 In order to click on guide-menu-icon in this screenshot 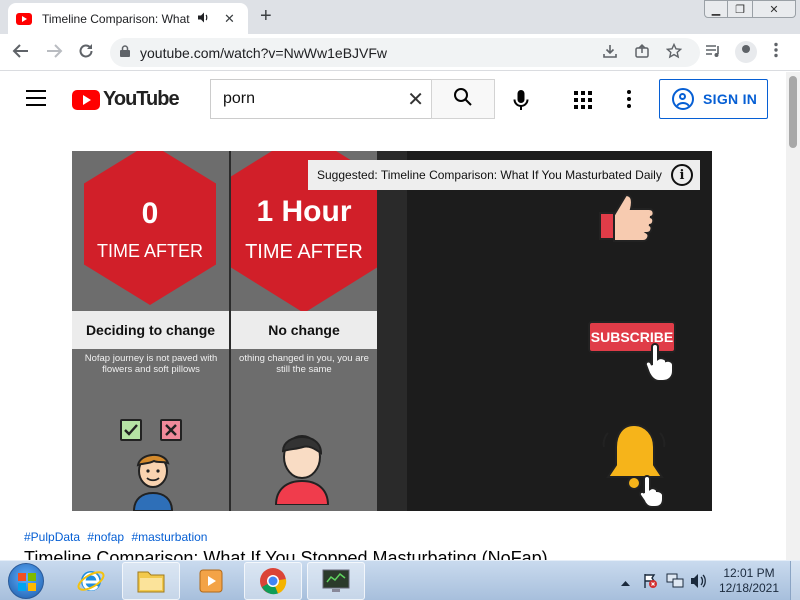, I will do `click(36, 98)`.